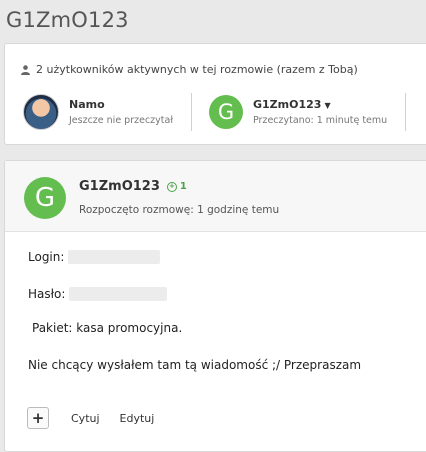 The height and width of the screenshot is (452, 426). What do you see at coordinates (38, 418) in the screenshot?
I see `plus-button: +` at bounding box center [38, 418].